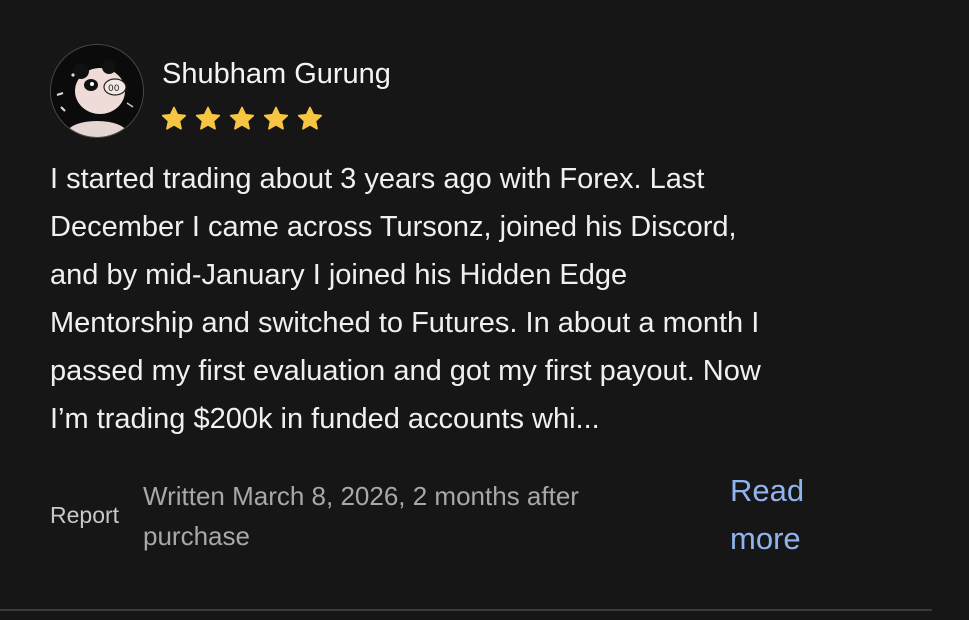  Describe the element at coordinates (276, 74) in the screenshot. I see `reviewer-name: Shubham Gurung` at that location.